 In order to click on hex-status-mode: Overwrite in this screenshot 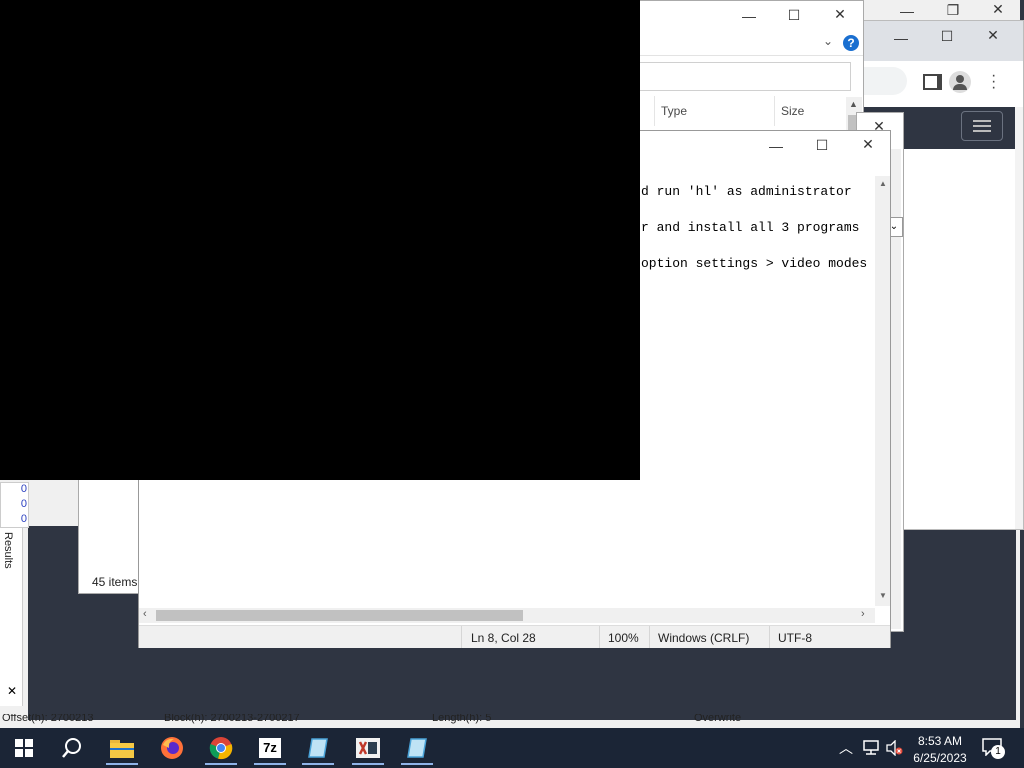, I will do `click(718, 719)`.